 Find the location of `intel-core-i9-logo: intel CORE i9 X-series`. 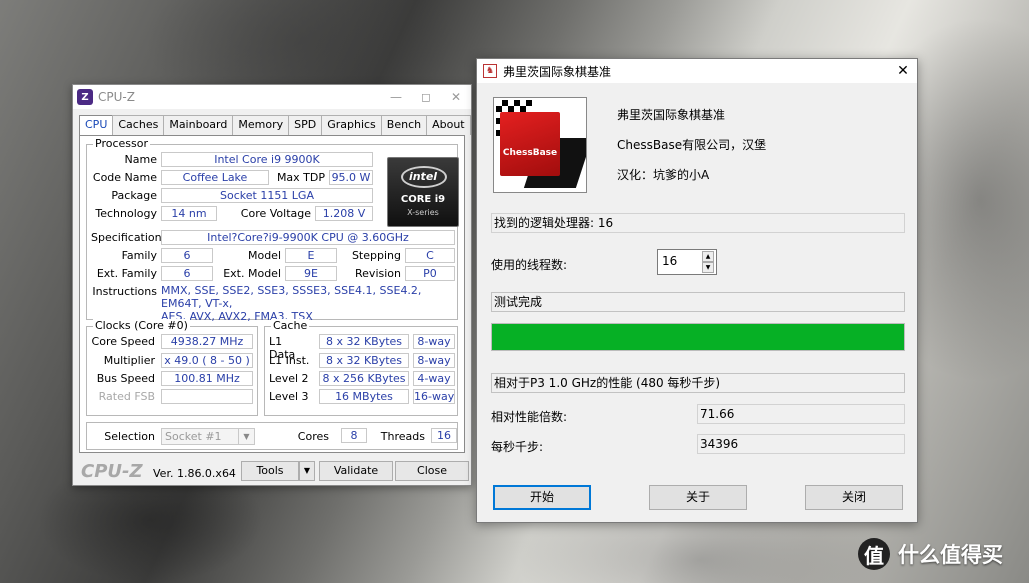

intel-core-i9-logo: intel CORE i9 X-series is located at coordinates (423, 192).